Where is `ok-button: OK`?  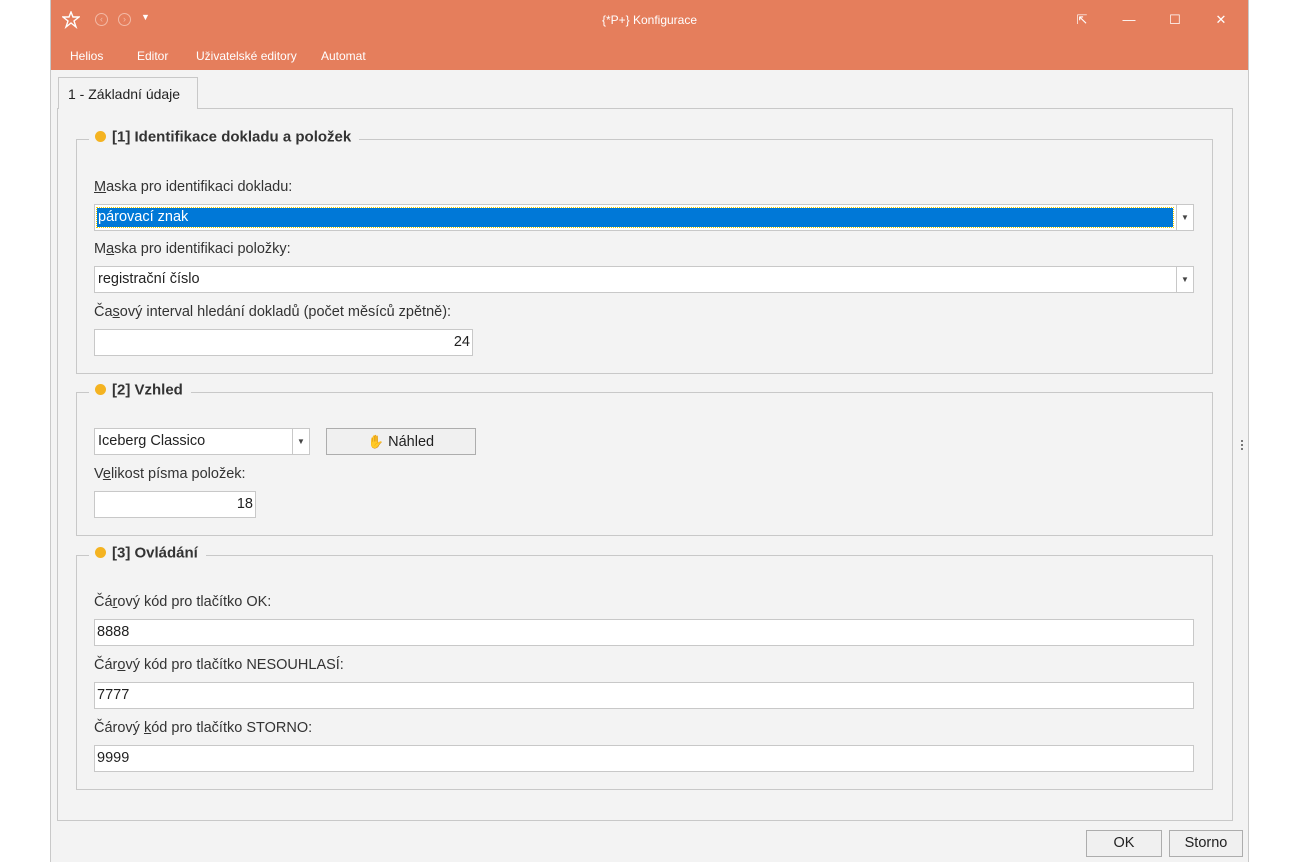
ok-button: OK is located at coordinates (1124, 843).